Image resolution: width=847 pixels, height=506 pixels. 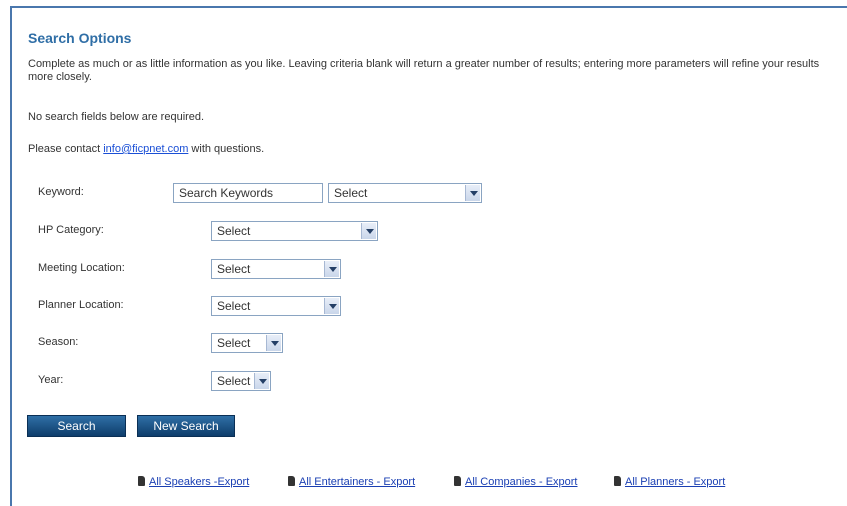 What do you see at coordinates (234, 269) in the screenshot?
I see `meeting-location-select-value: Select` at bounding box center [234, 269].